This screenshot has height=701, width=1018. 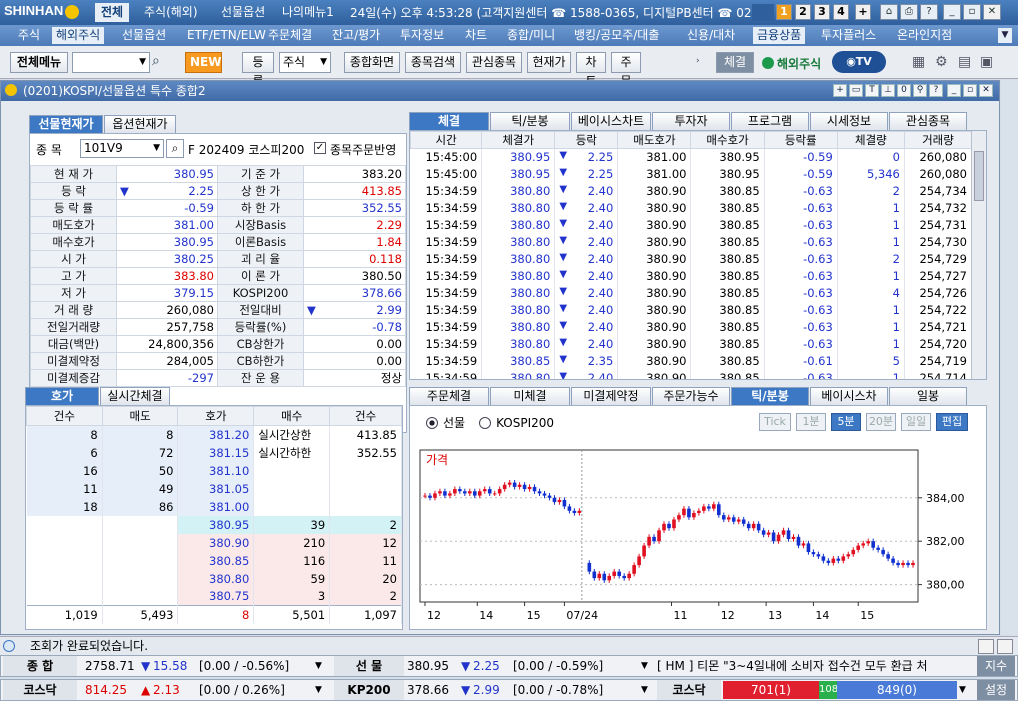 I want to click on bid-row: 380.75 3 2, so click(x=214, y=596).